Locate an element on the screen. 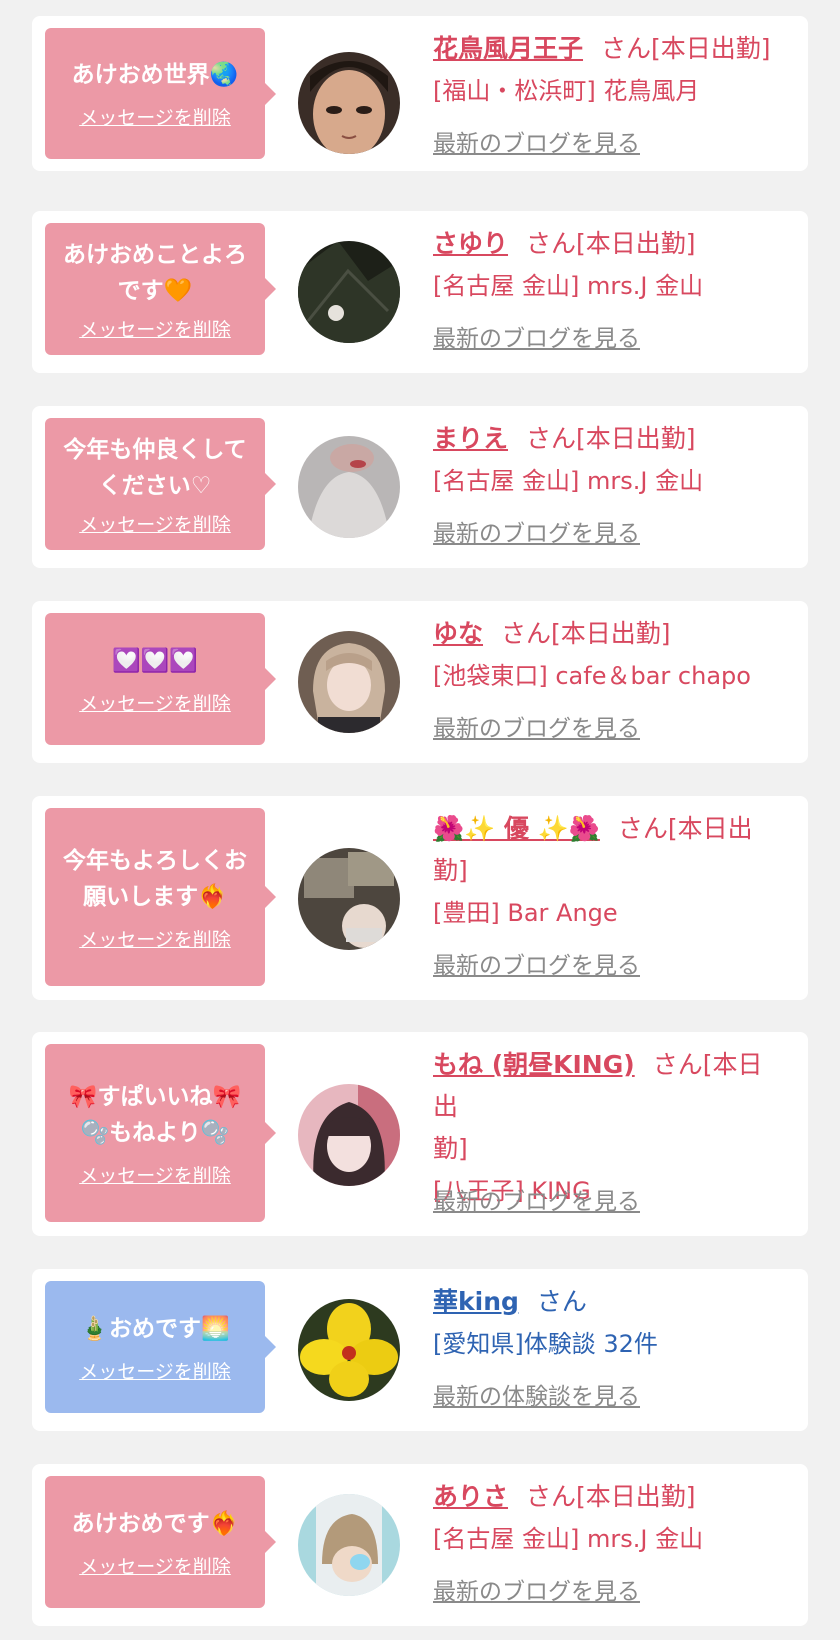 This screenshot has height=1640, width=840. profile-name-link: ありさ is located at coordinates (470, 1496).